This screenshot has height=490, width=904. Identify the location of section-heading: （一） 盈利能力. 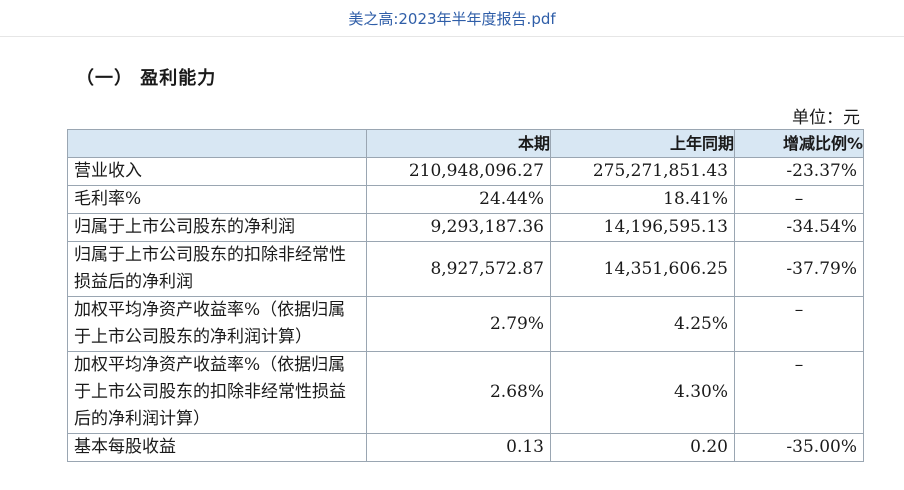
(146, 78).